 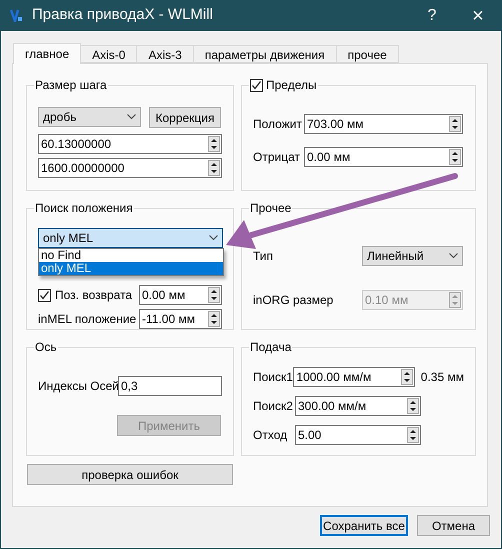 What do you see at coordinates (109, 54) in the screenshot?
I see `tab: Axis-0` at bounding box center [109, 54].